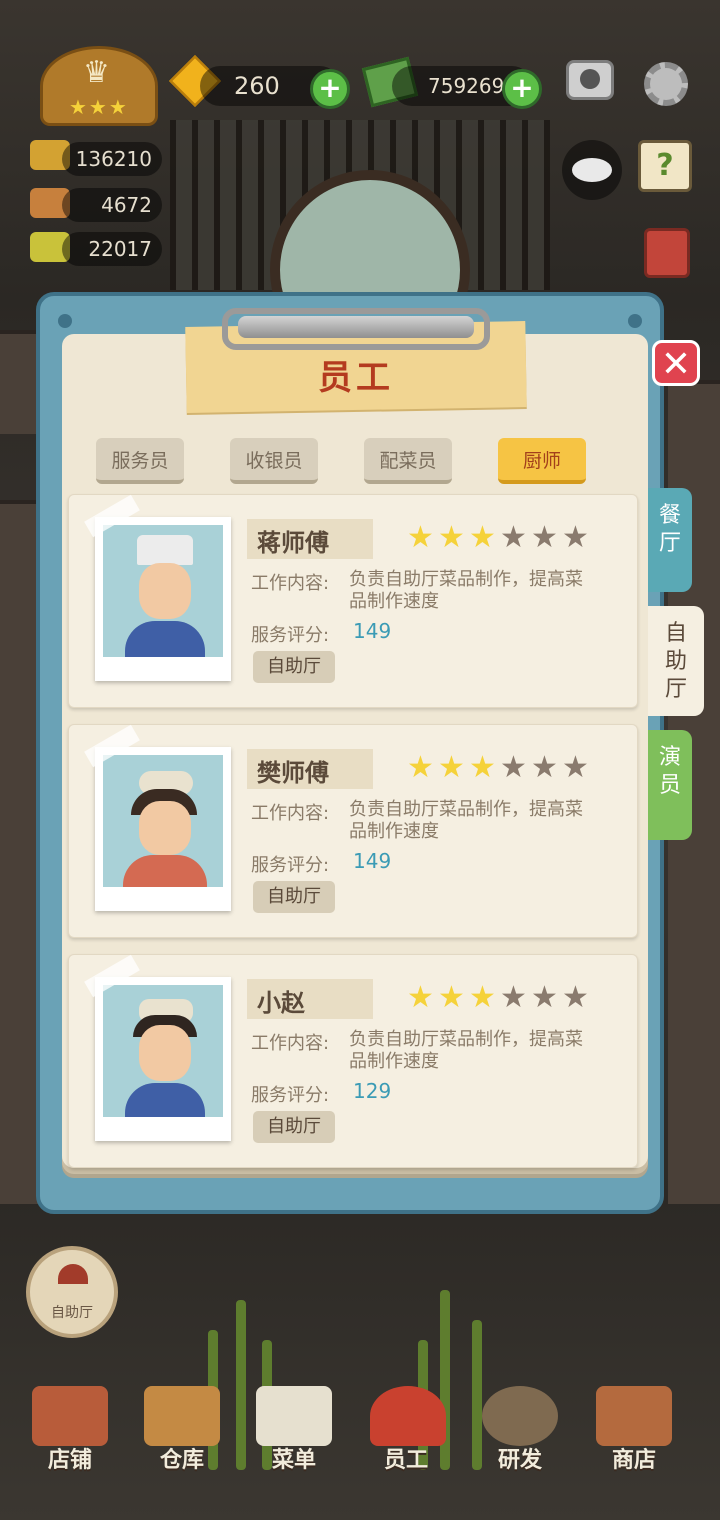  Describe the element at coordinates (293, 543) in the screenshot. I see `staff-name: 蒋师傅` at that location.